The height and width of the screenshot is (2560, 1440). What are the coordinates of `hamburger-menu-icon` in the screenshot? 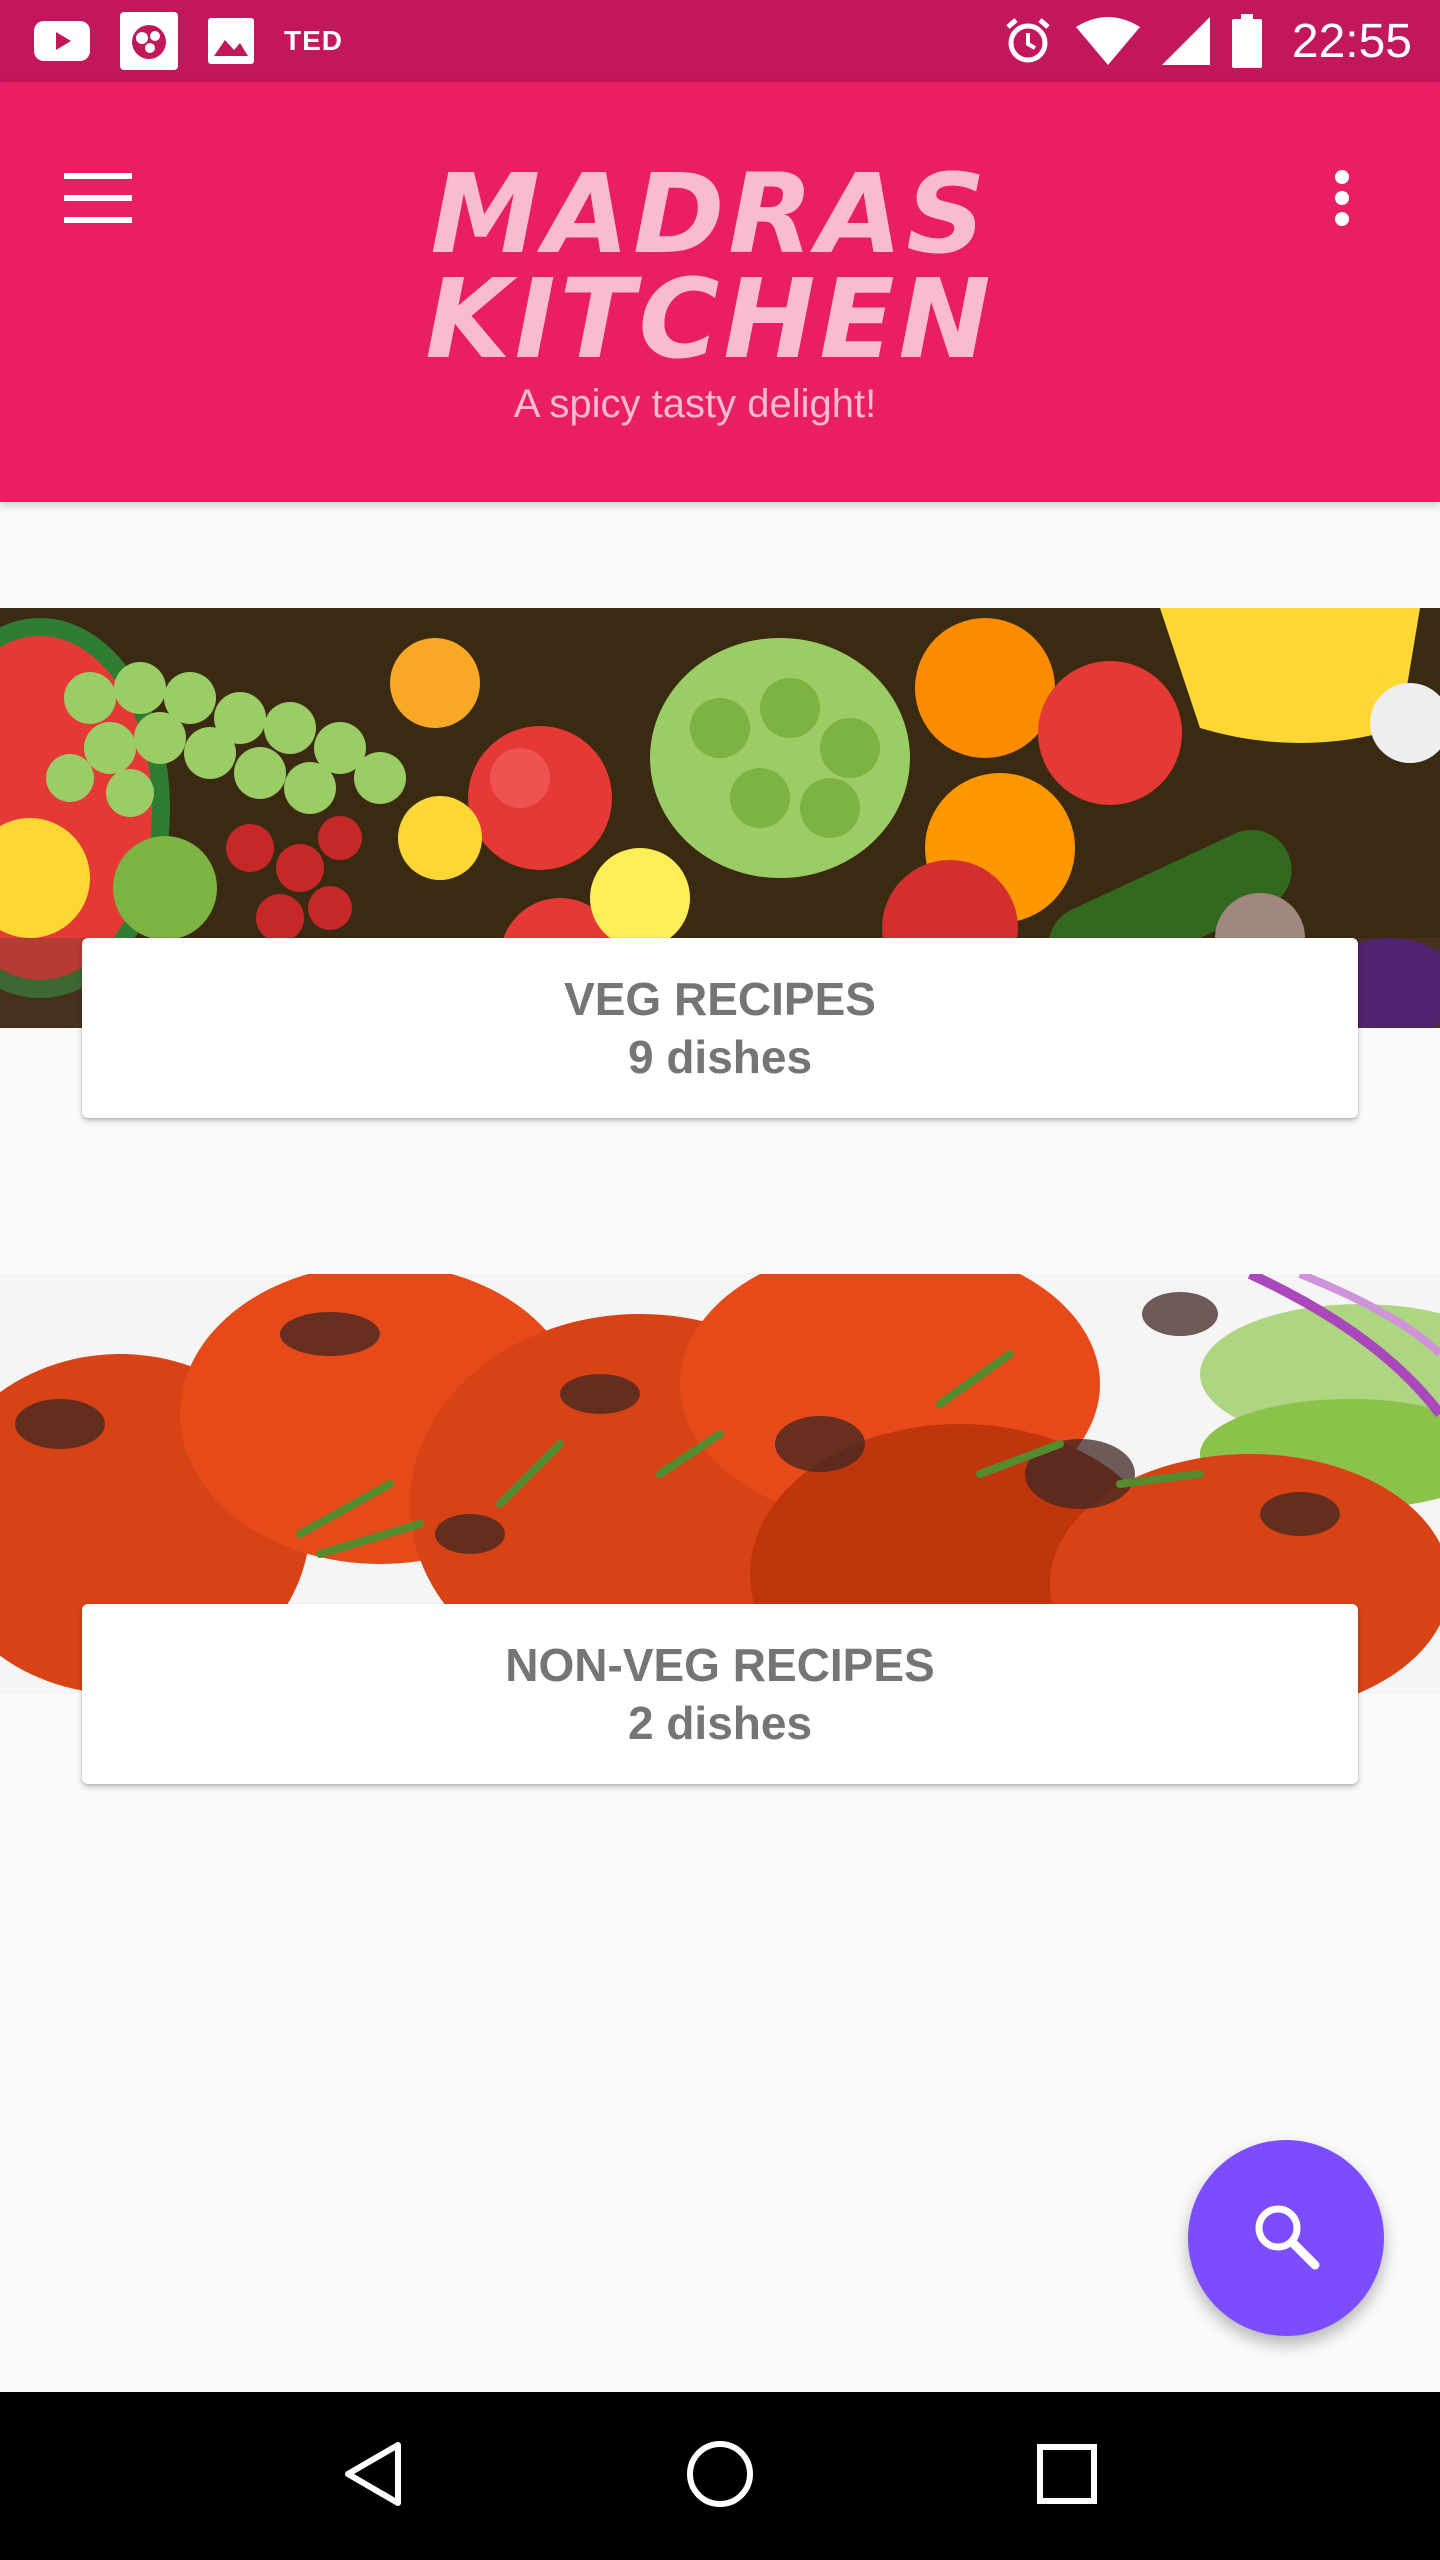 It's located at (98, 200).